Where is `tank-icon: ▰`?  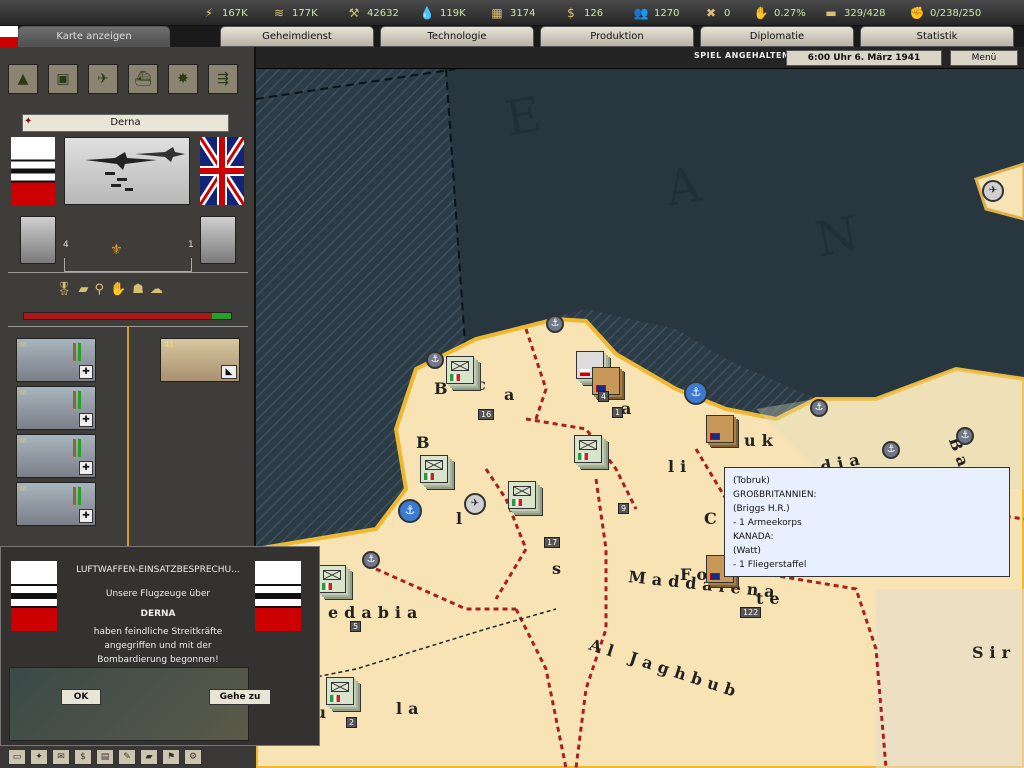 tank-icon: ▰ is located at coordinates (83, 289).